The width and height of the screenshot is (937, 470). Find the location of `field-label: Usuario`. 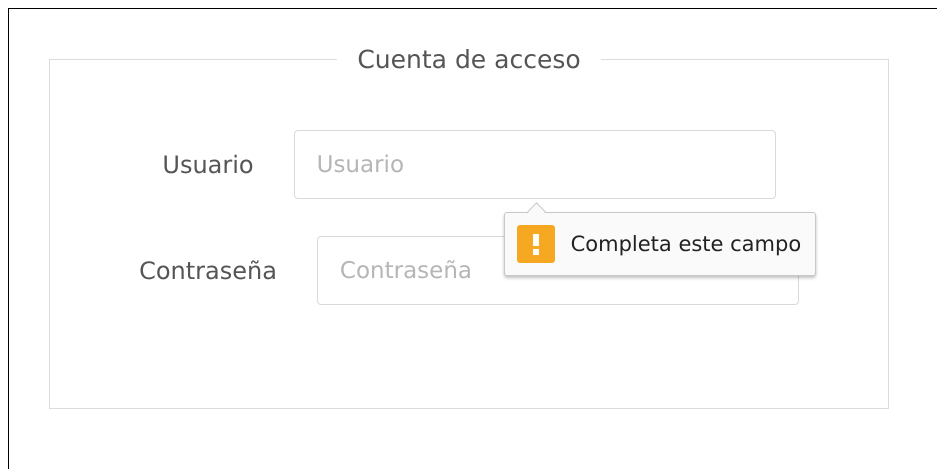

field-label: Usuario is located at coordinates (208, 164).